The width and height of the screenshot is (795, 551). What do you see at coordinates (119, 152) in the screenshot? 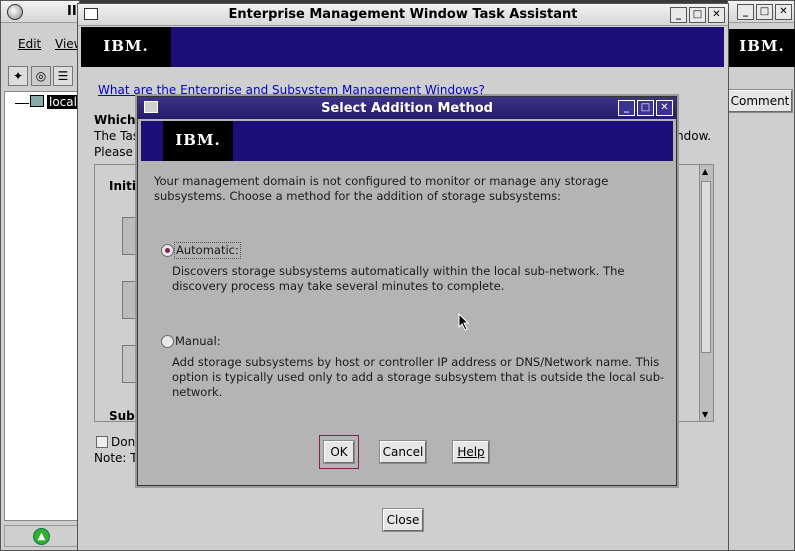
I see `description-line-2: Please c` at bounding box center [119, 152].